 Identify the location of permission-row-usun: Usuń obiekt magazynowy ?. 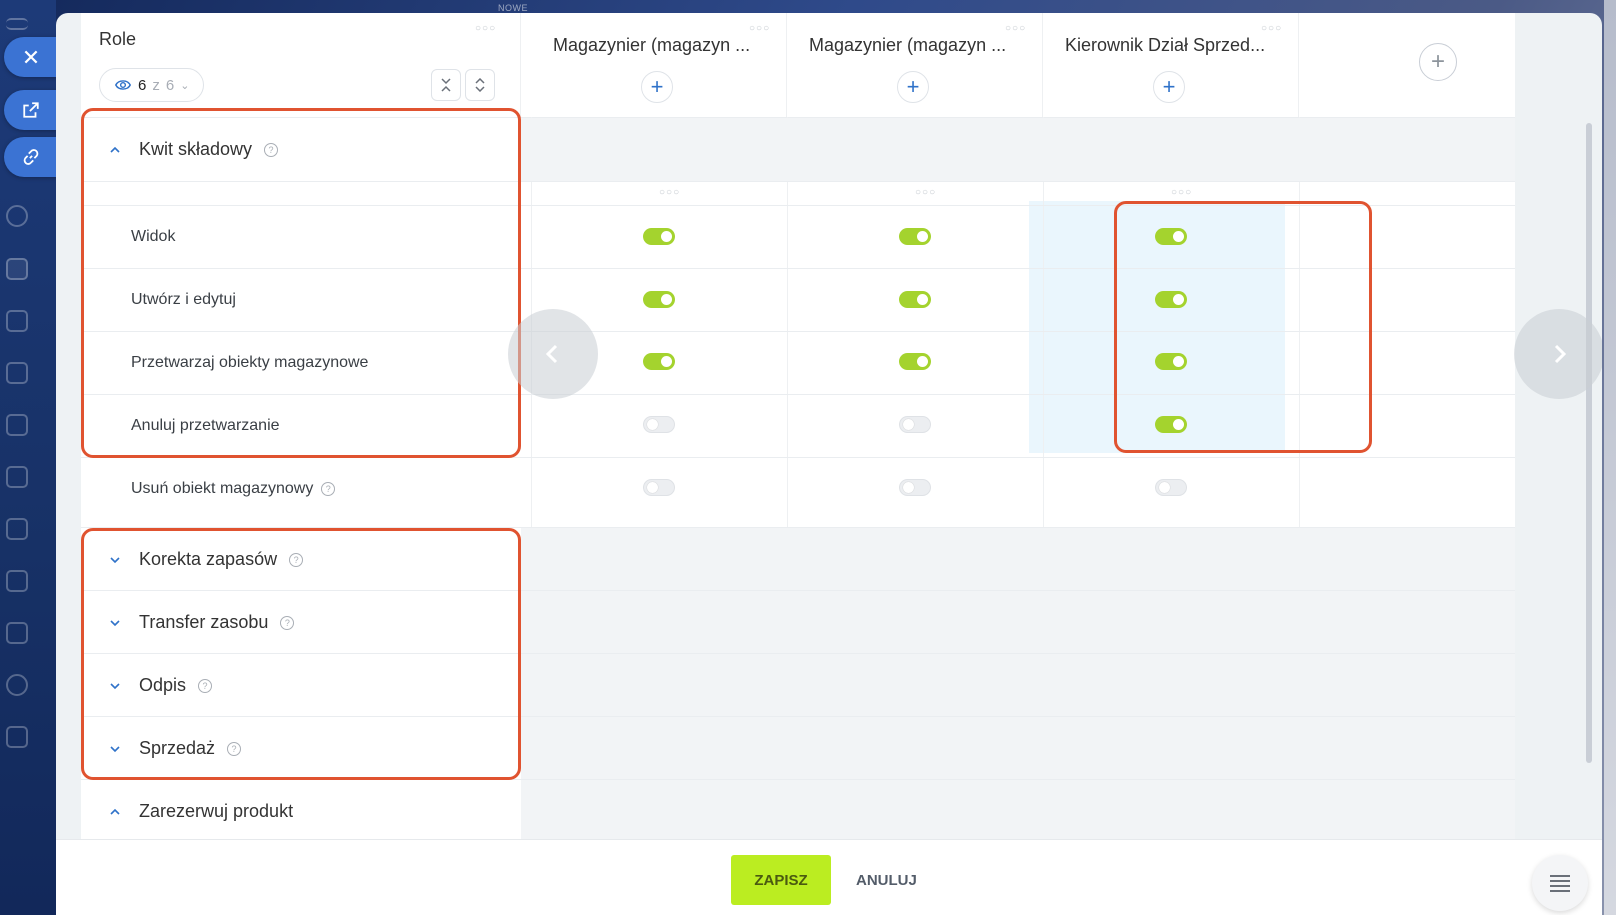
(798, 488).